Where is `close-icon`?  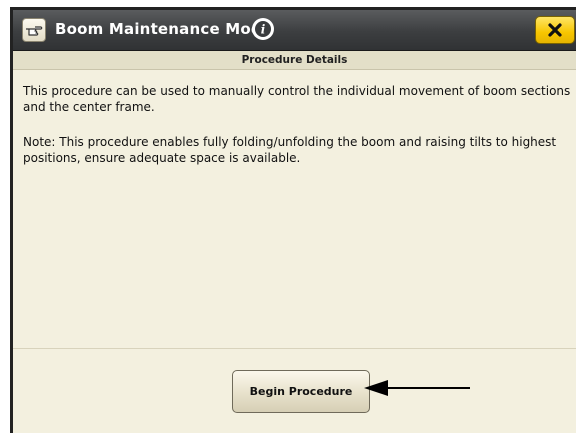
close-icon is located at coordinates (555, 30).